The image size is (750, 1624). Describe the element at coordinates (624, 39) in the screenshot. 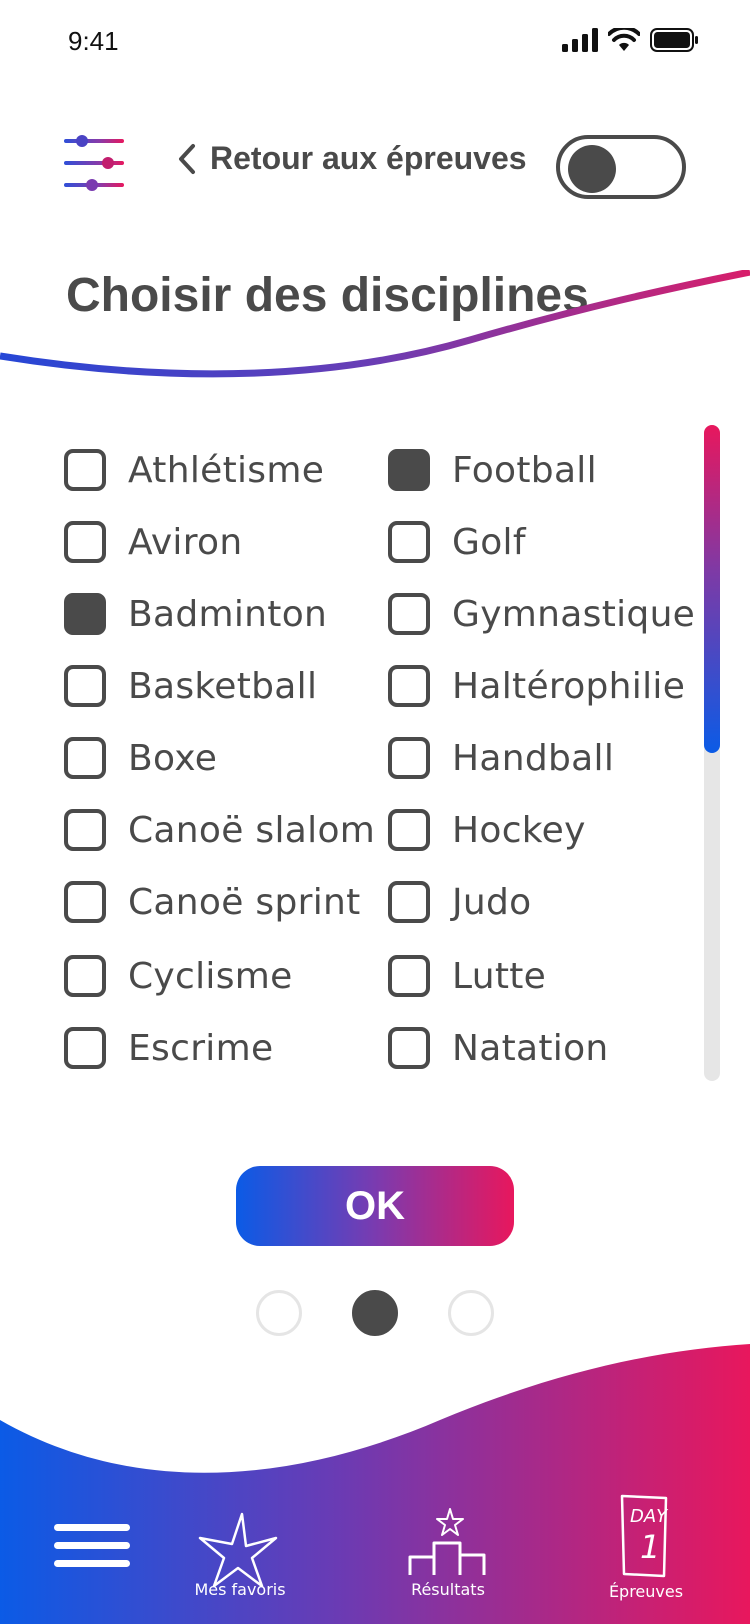

I see `wifi-icon` at that location.